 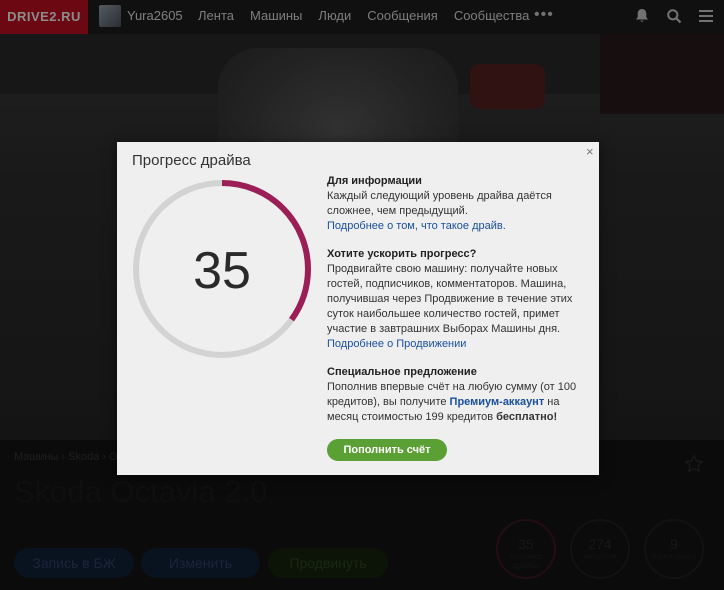 What do you see at coordinates (402, 372) in the screenshot?
I see `offer-heading: Специальное предложение` at bounding box center [402, 372].